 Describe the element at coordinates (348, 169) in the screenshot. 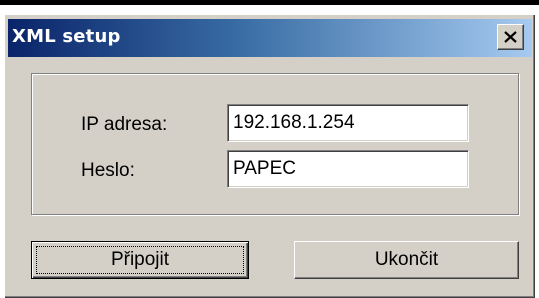

I see `password-field` at that location.